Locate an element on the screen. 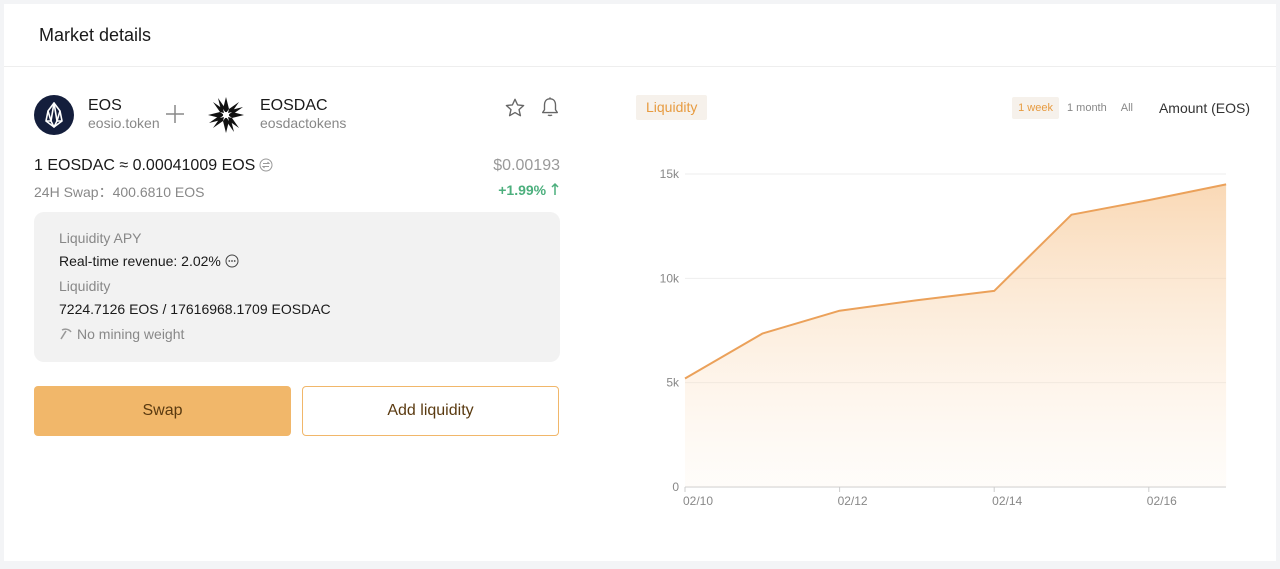 The height and width of the screenshot is (569, 1280). revenue-text: Real-time revenue: 2.02% is located at coordinates (140, 261).